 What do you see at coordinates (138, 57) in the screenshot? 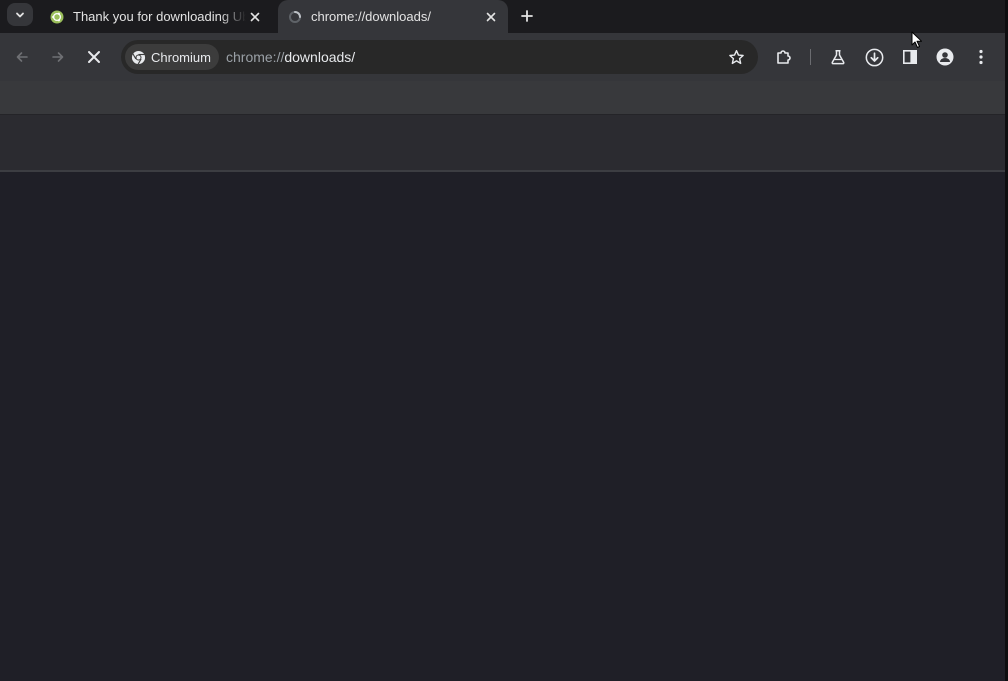
I see `chromium-logo-icon` at bounding box center [138, 57].